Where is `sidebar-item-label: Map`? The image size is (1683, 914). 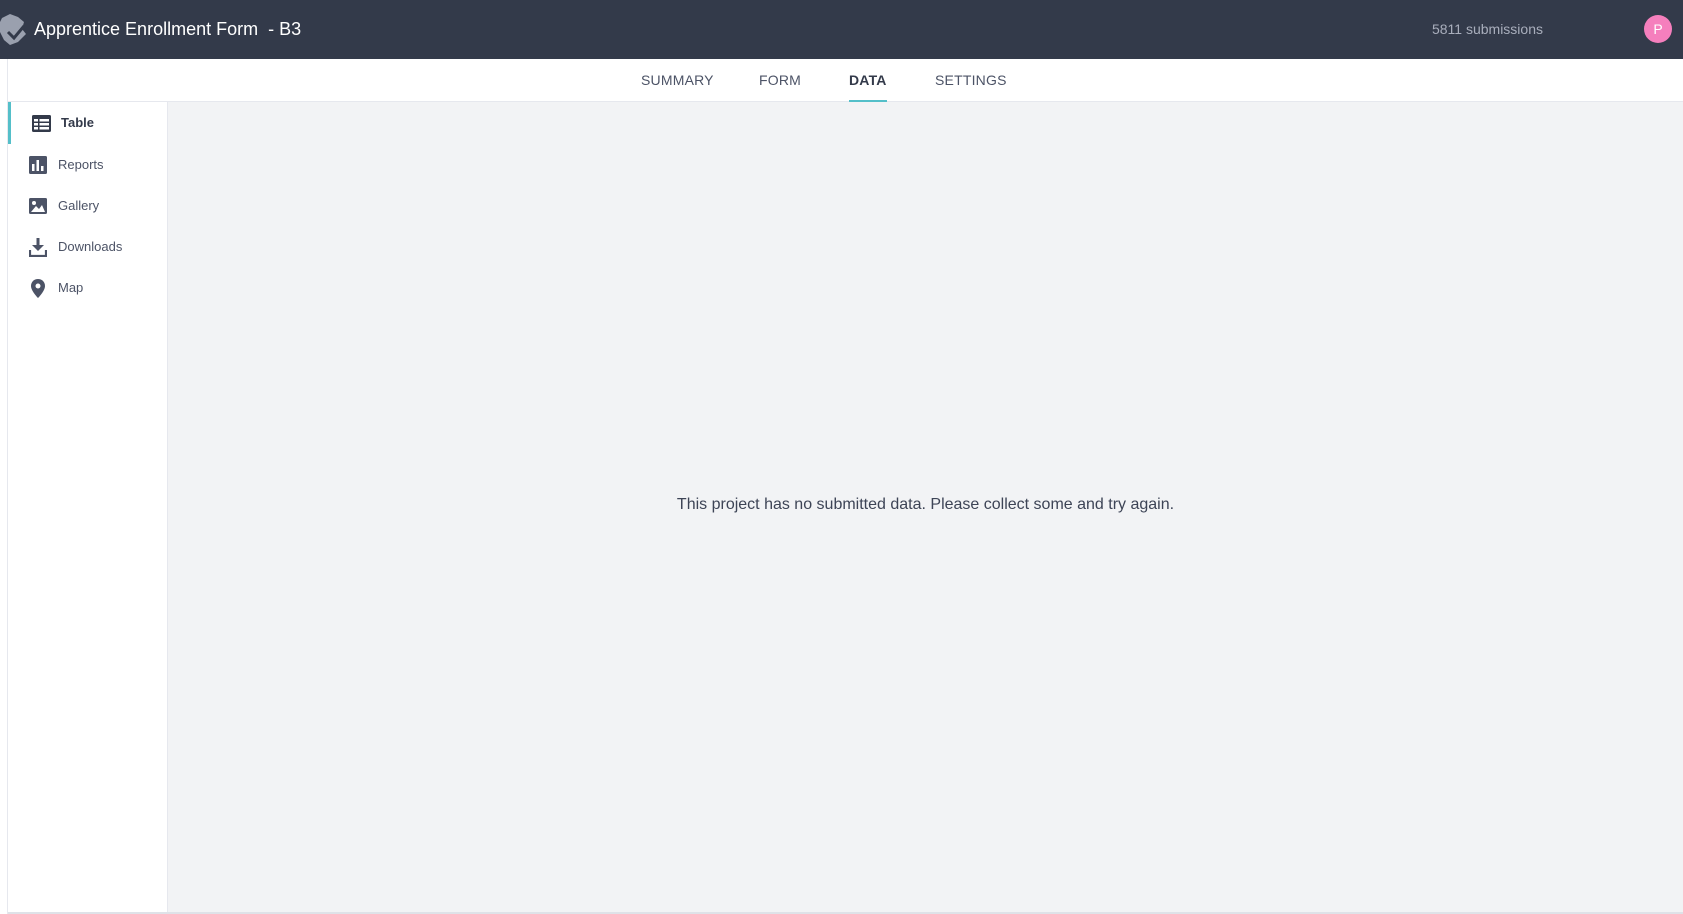 sidebar-item-label: Map is located at coordinates (71, 287).